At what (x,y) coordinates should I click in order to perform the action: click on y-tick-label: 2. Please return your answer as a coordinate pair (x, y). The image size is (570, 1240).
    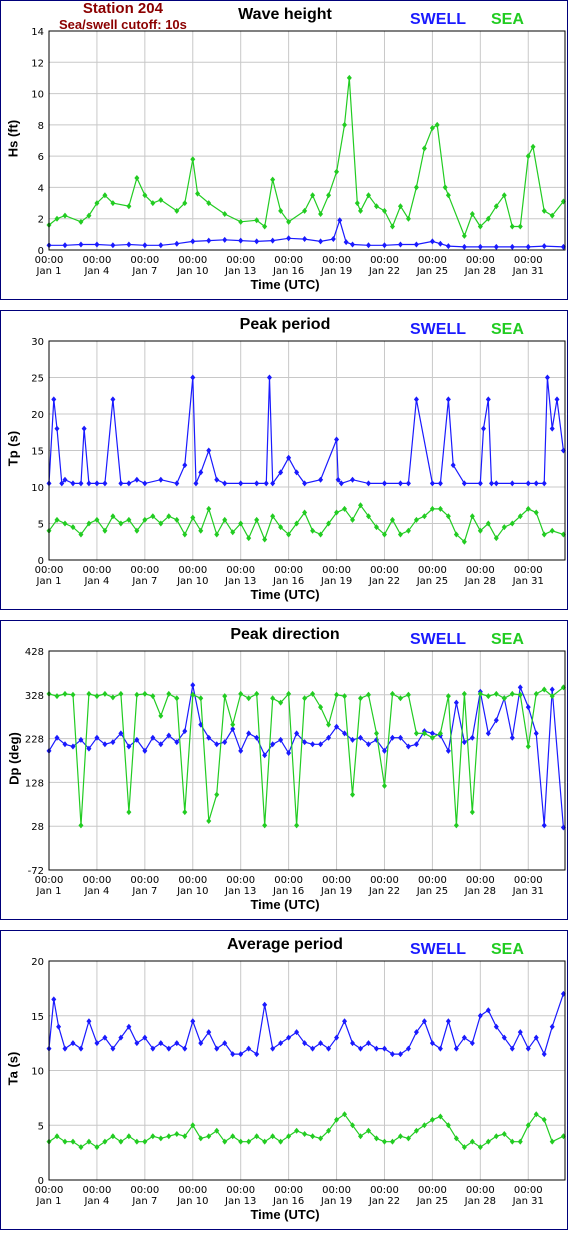
    Looking at the image, I should click on (41, 220).